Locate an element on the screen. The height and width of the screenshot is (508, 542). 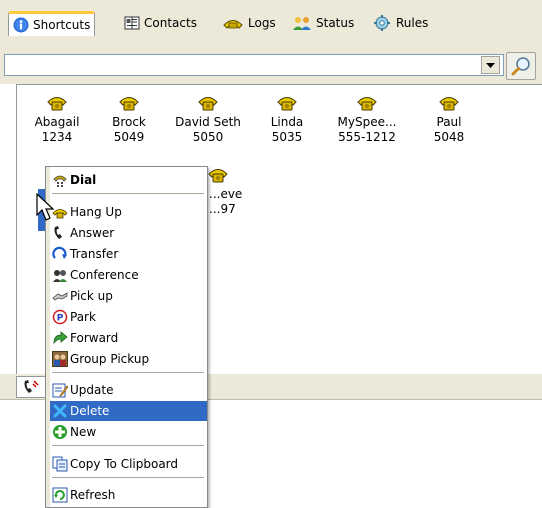
menu-item-label: Hang Up is located at coordinates (96, 212).